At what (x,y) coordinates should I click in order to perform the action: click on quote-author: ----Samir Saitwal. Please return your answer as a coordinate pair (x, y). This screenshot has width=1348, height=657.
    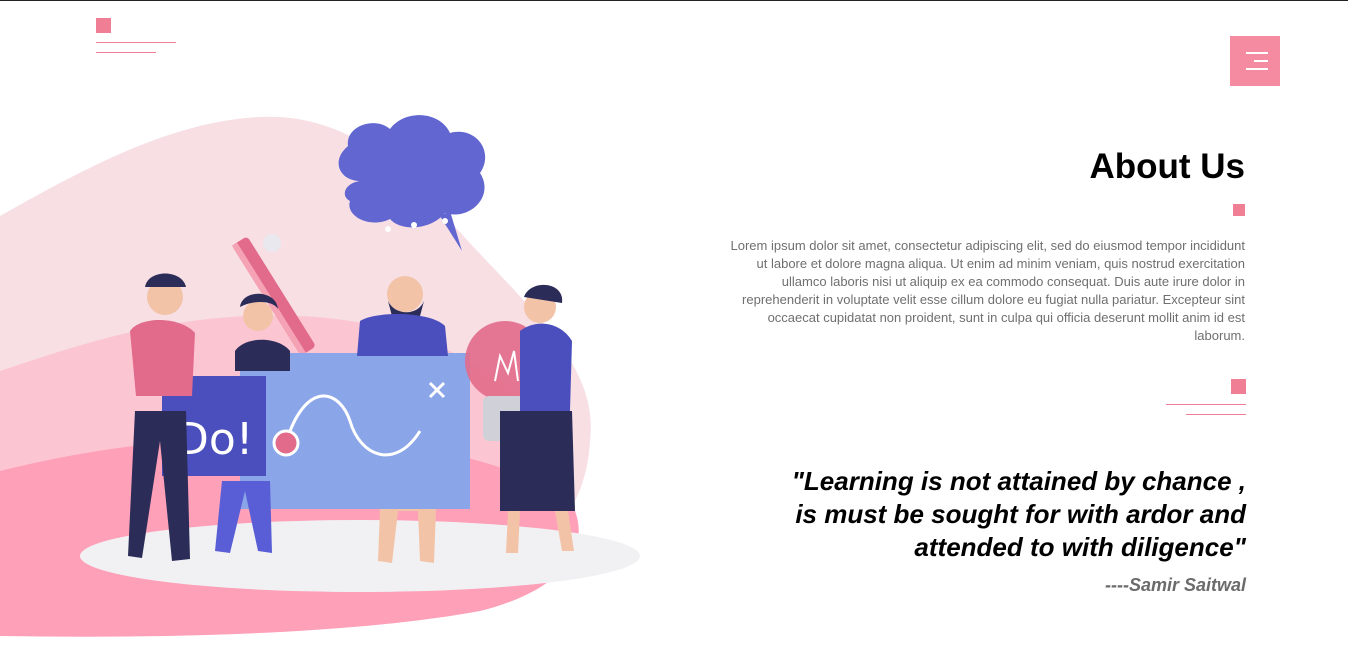
    Looking at the image, I should click on (1175, 585).